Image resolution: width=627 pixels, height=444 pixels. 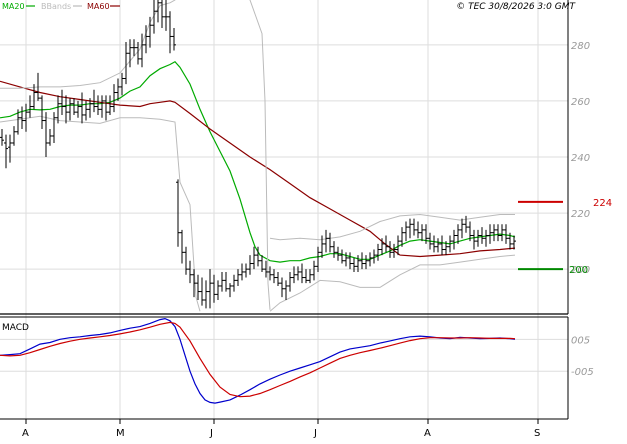 I want to click on legend: MA20 BBands MA60, so click(x=61, y=6).